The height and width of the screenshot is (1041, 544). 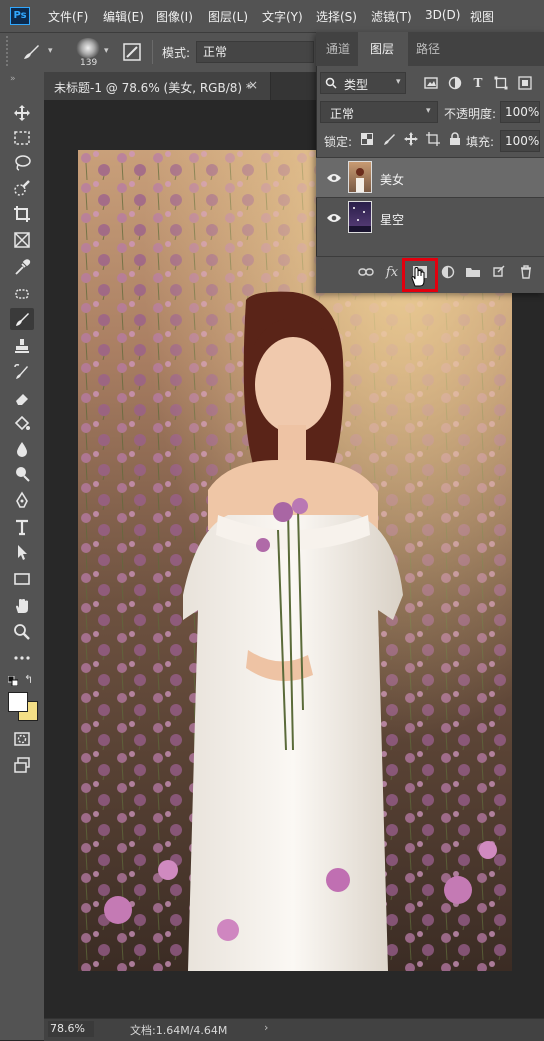 I want to click on brush-preset-dropdown-icon: ▾, so click(x=50, y=51).